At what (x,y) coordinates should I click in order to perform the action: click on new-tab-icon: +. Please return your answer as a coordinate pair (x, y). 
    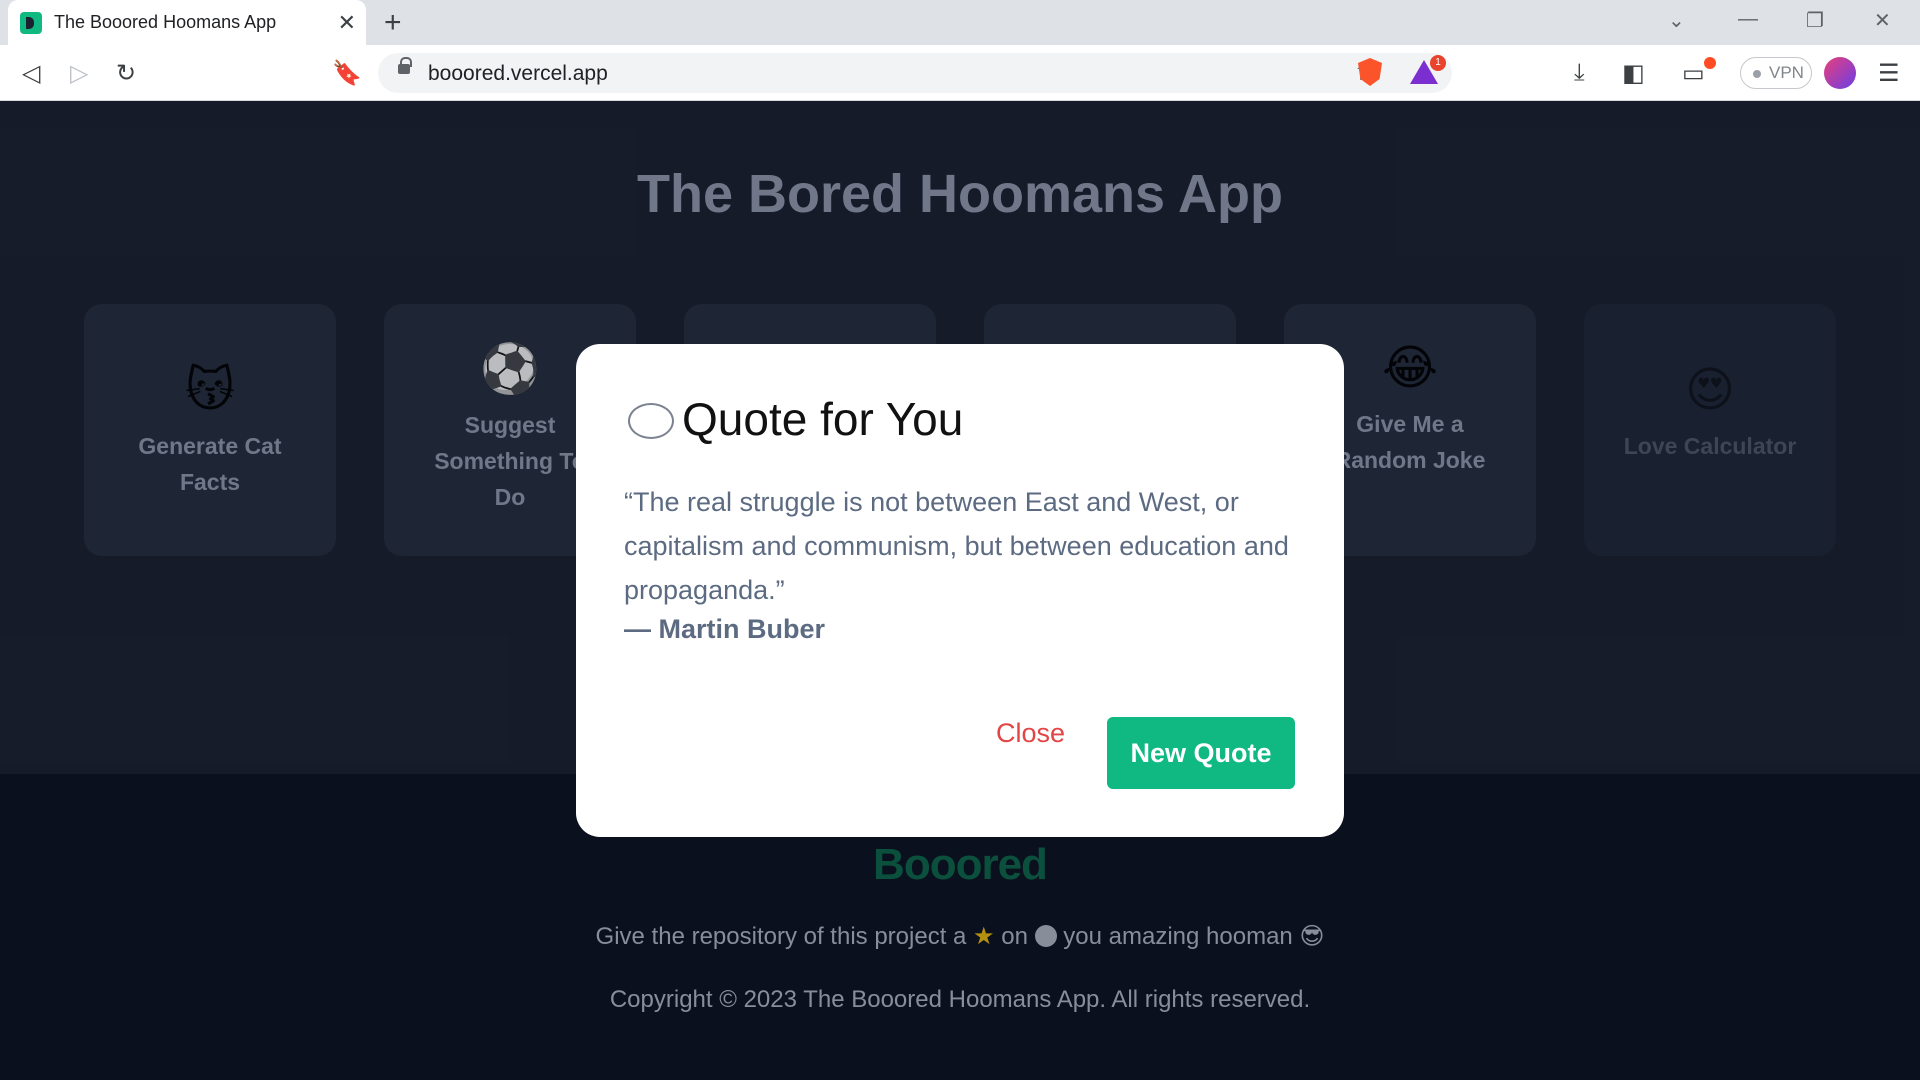
    Looking at the image, I should click on (393, 23).